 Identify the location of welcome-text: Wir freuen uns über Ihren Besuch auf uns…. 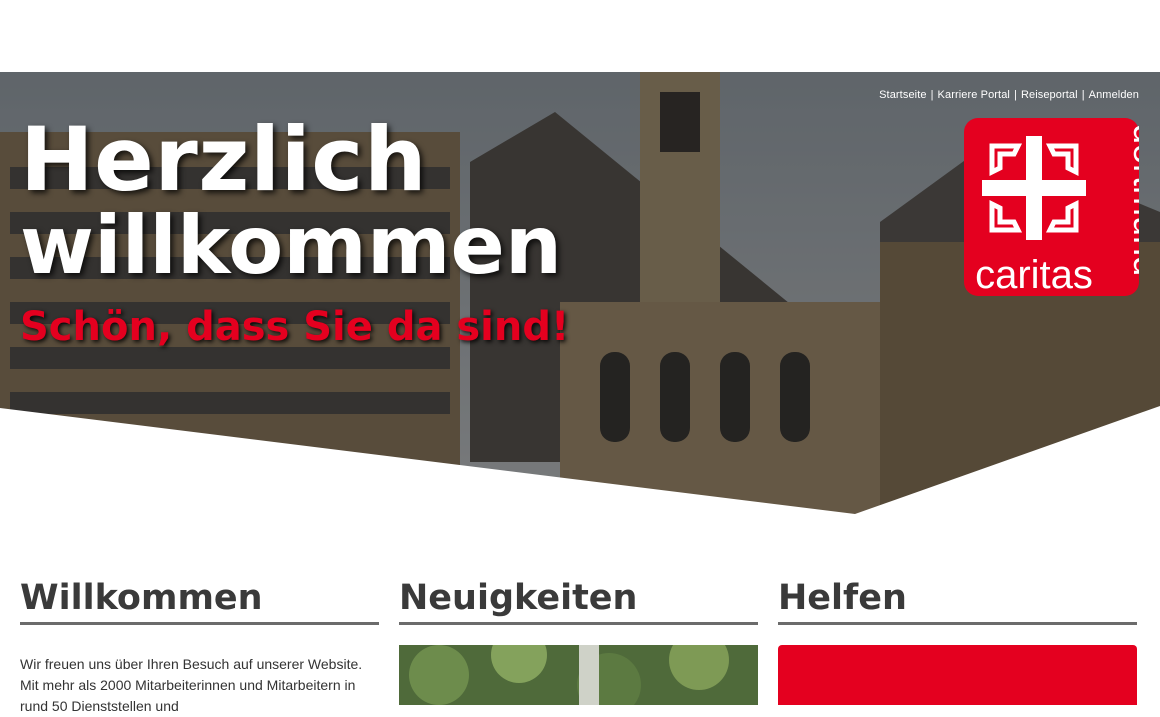
(191, 685).